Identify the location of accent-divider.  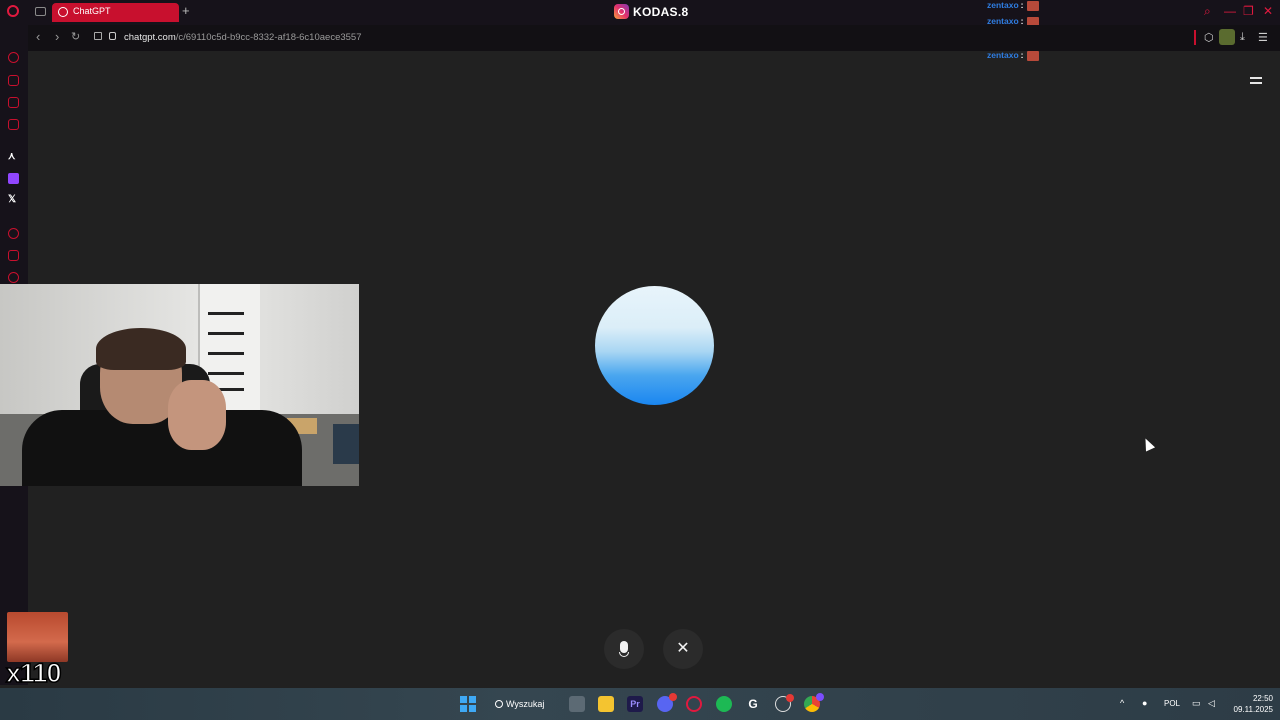
(1195, 37).